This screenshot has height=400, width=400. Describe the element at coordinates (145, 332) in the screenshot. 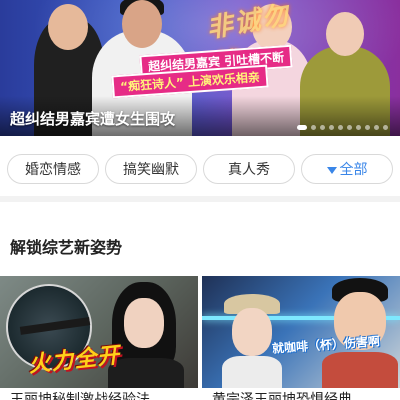

I see `actress-image` at that location.